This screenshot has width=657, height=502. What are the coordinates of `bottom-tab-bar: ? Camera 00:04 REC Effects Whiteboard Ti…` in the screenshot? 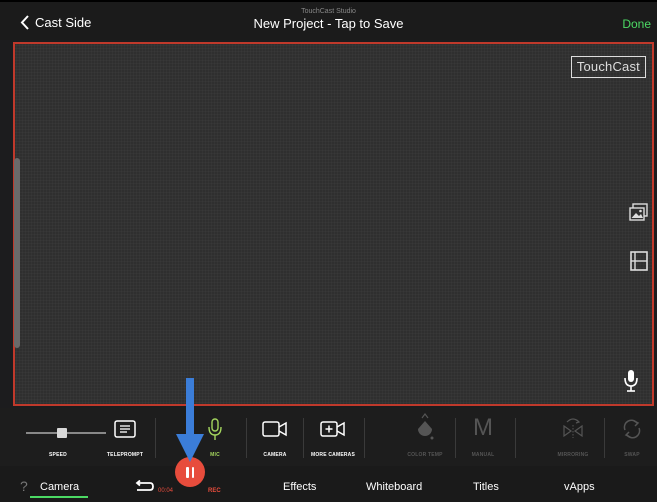 It's located at (328, 484).